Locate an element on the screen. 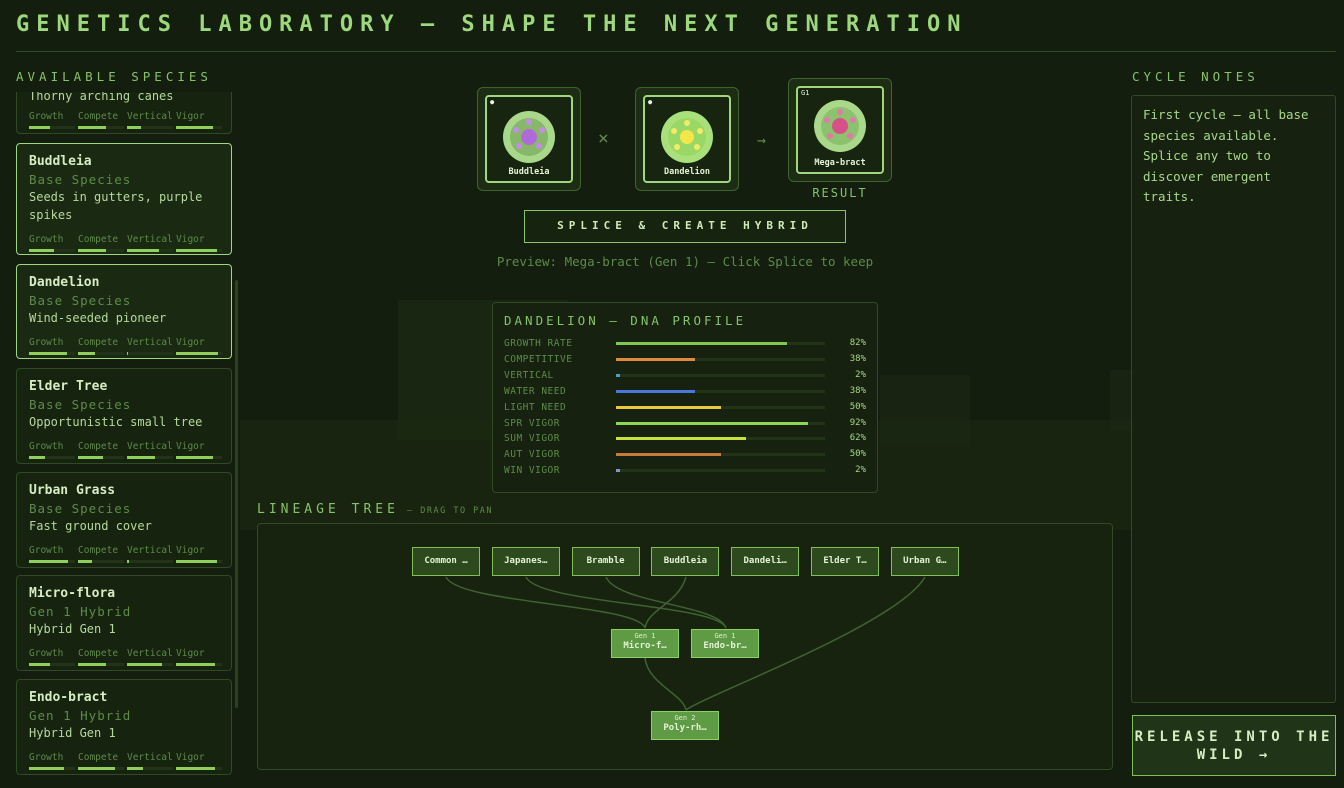 Image resolution: width=1344 pixels, height=788 pixels. available-species-label: AVAILABLE SPECIES is located at coordinates (114, 76).